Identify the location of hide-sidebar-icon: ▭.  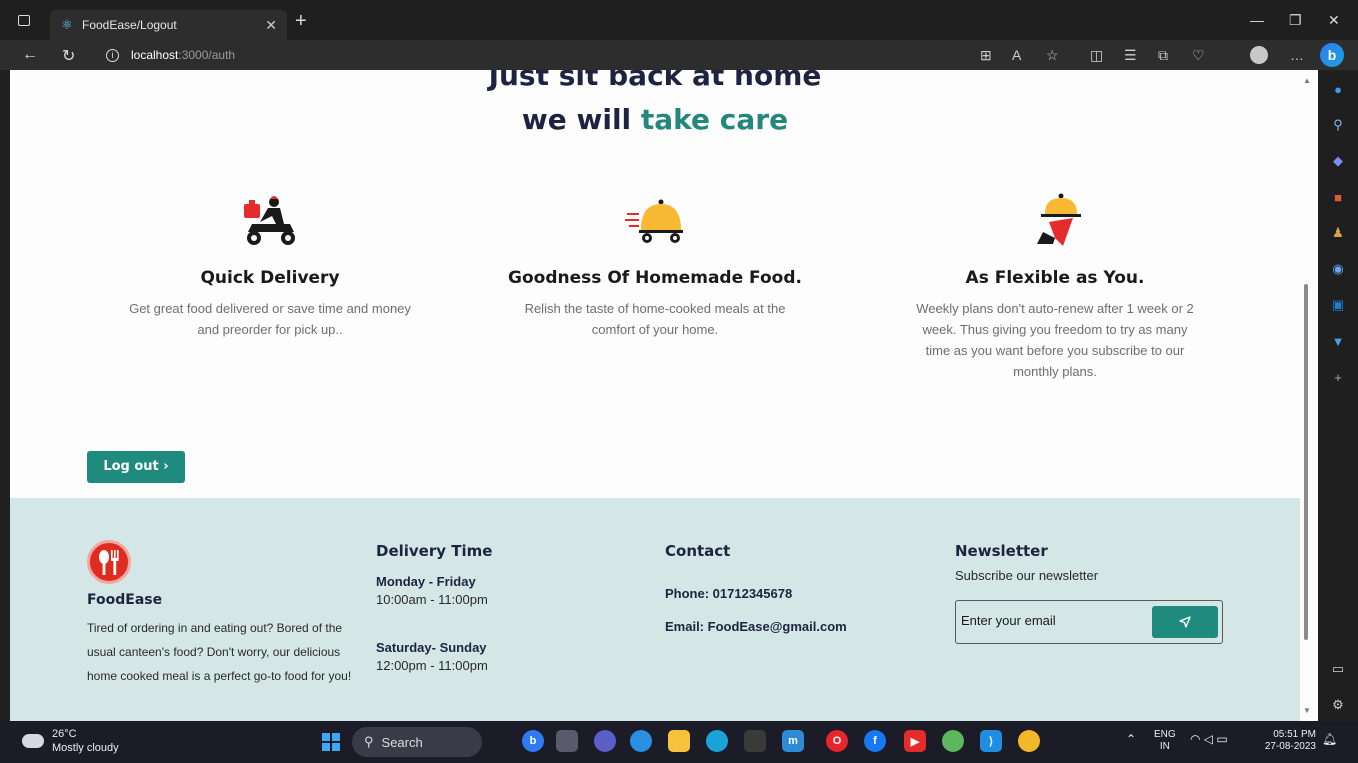
(1338, 669).